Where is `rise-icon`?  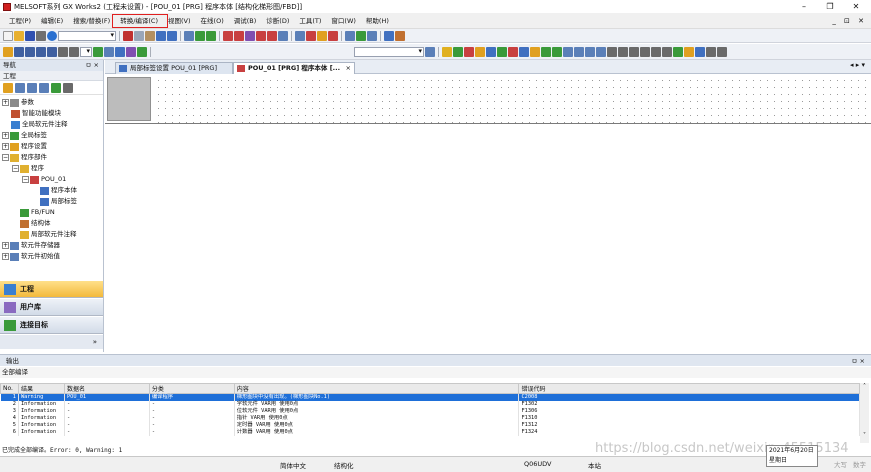 rise-icon is located at coordinates (634, 51).